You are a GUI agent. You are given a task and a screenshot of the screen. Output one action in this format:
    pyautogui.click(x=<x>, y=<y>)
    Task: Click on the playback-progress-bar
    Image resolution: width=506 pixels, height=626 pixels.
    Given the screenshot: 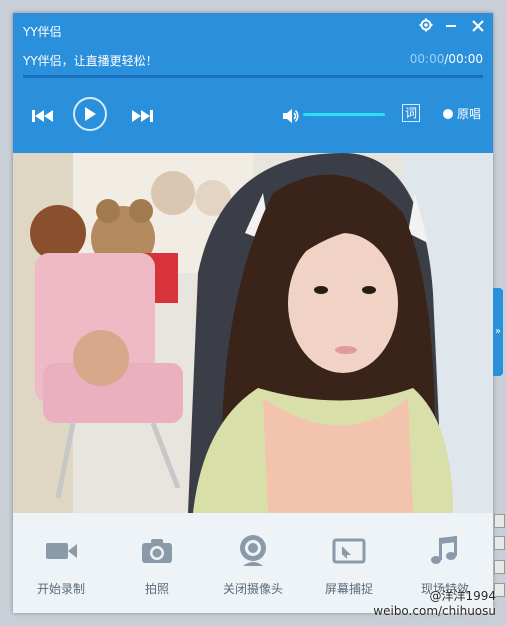 What is the action you would take?
    pyautogui.click(x=253, y=76)
    